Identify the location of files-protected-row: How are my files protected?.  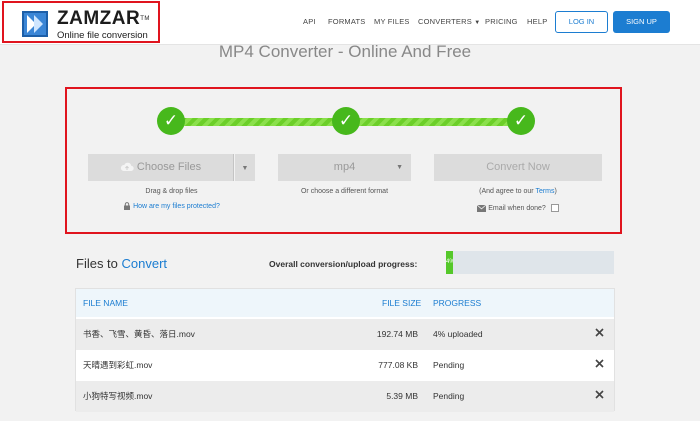
(171, 206).